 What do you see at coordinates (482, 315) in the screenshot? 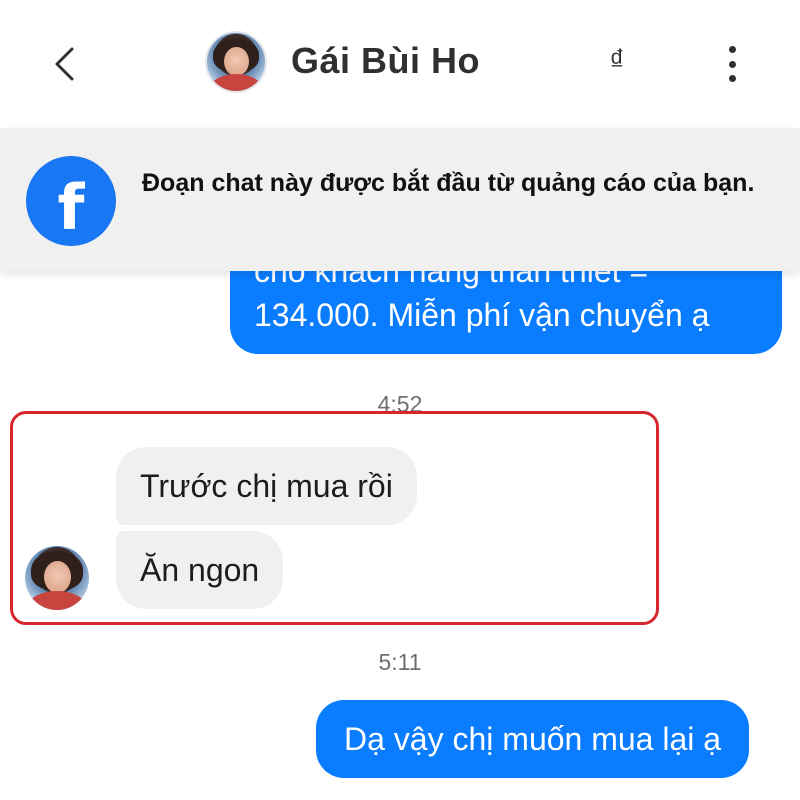
I see `message-line: 134.000. Miễn phí vận chuyển ạ` at bounding box center [482, 315].